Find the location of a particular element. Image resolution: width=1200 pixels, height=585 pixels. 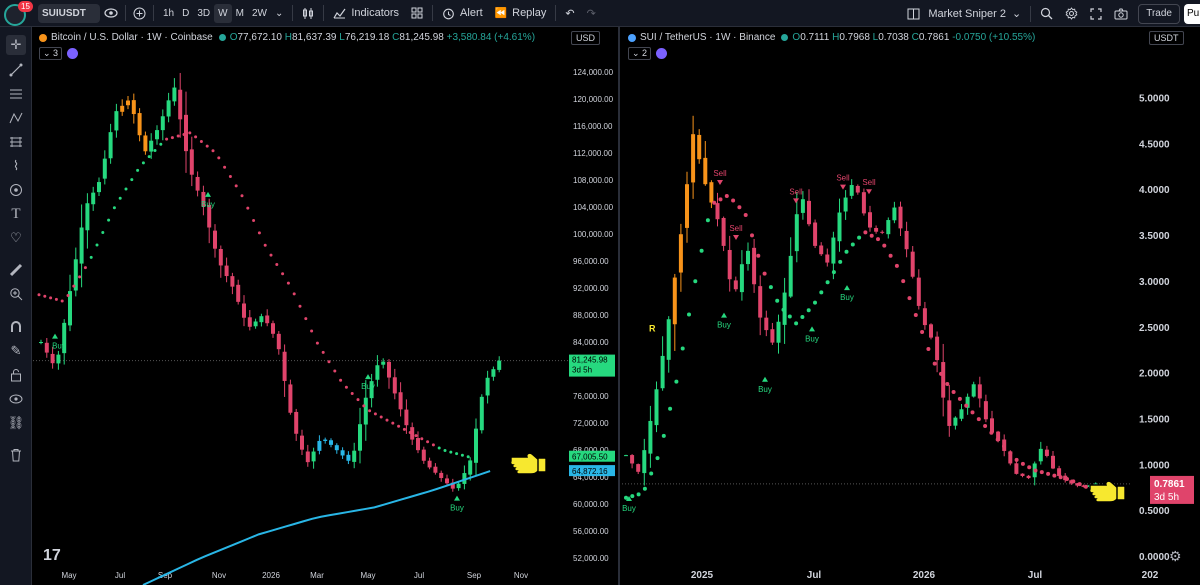

price-tick-label: 2.0000 is located at coordinates (1154, 374).